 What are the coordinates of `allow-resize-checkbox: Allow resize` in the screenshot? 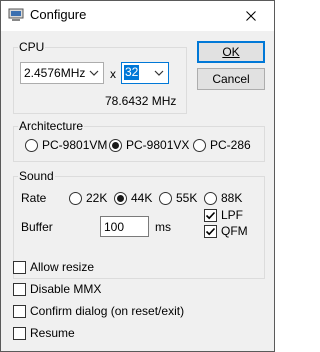 It's located at (53, 267).